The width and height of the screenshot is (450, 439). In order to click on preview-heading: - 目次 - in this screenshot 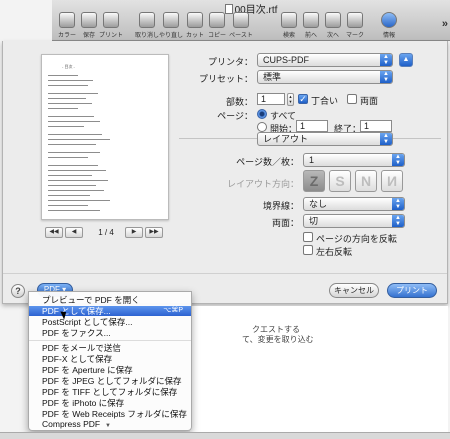, I will do `click(68, 66)`.